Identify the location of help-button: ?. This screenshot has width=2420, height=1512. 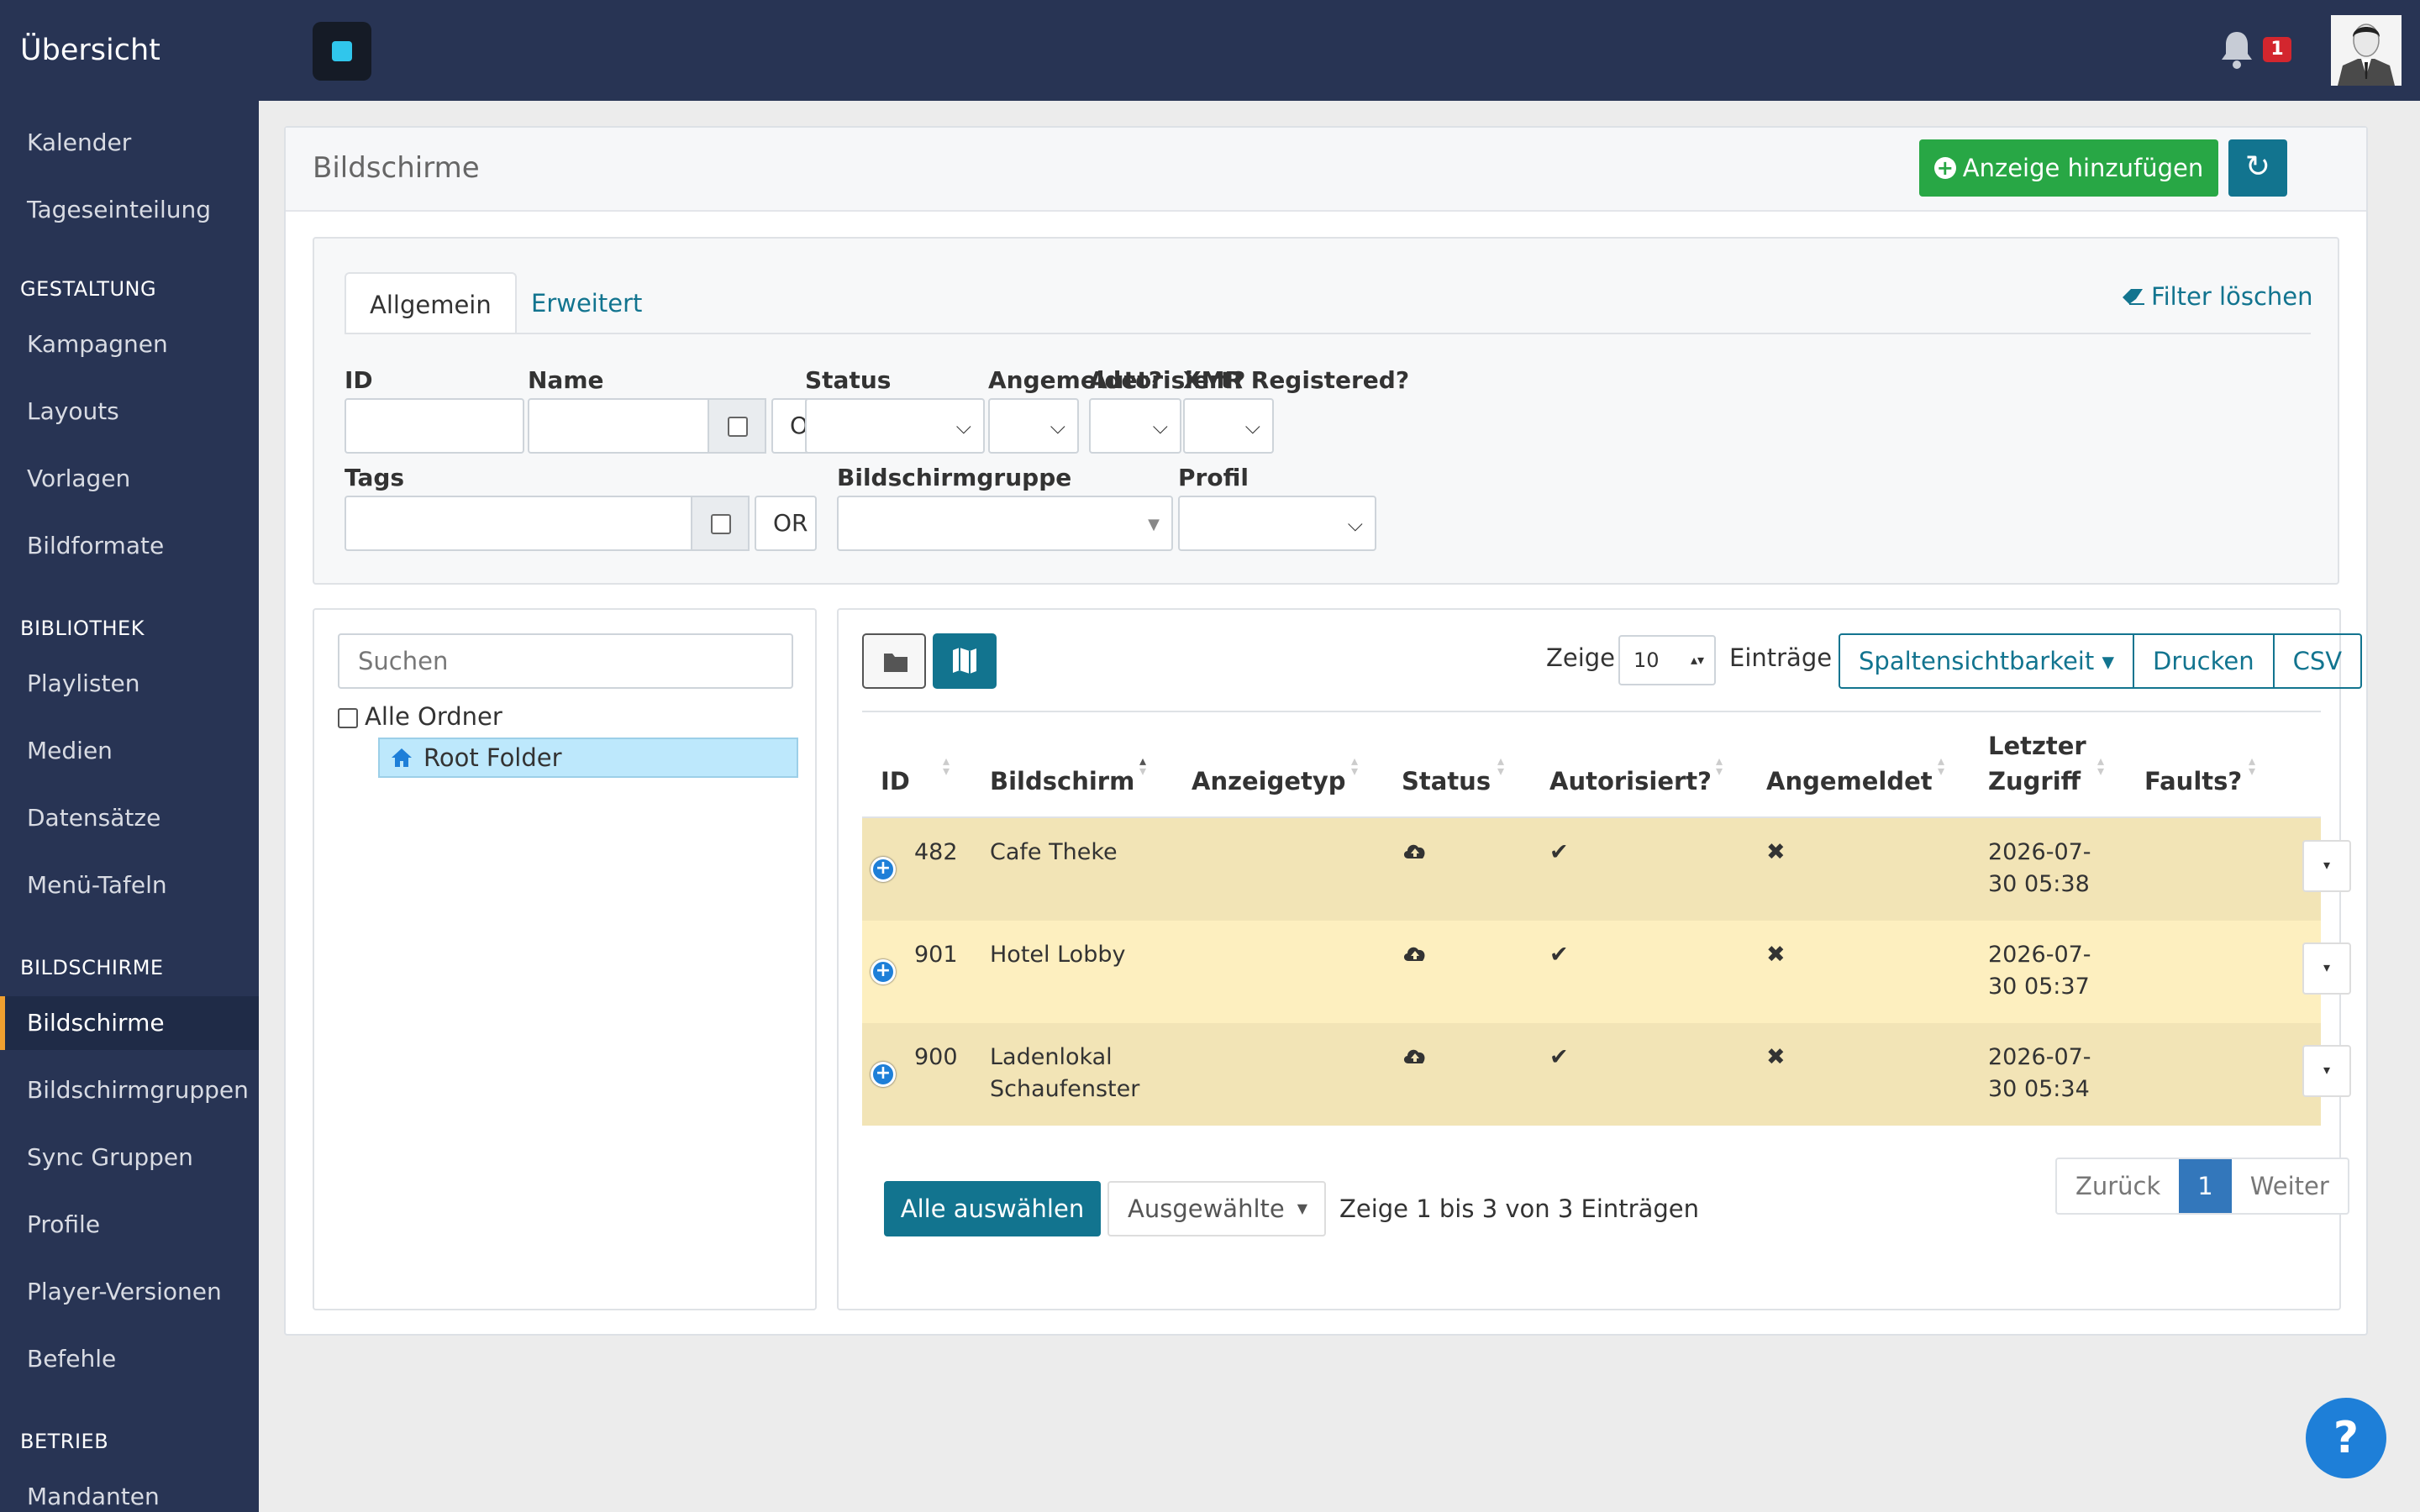
(2346, 1438).